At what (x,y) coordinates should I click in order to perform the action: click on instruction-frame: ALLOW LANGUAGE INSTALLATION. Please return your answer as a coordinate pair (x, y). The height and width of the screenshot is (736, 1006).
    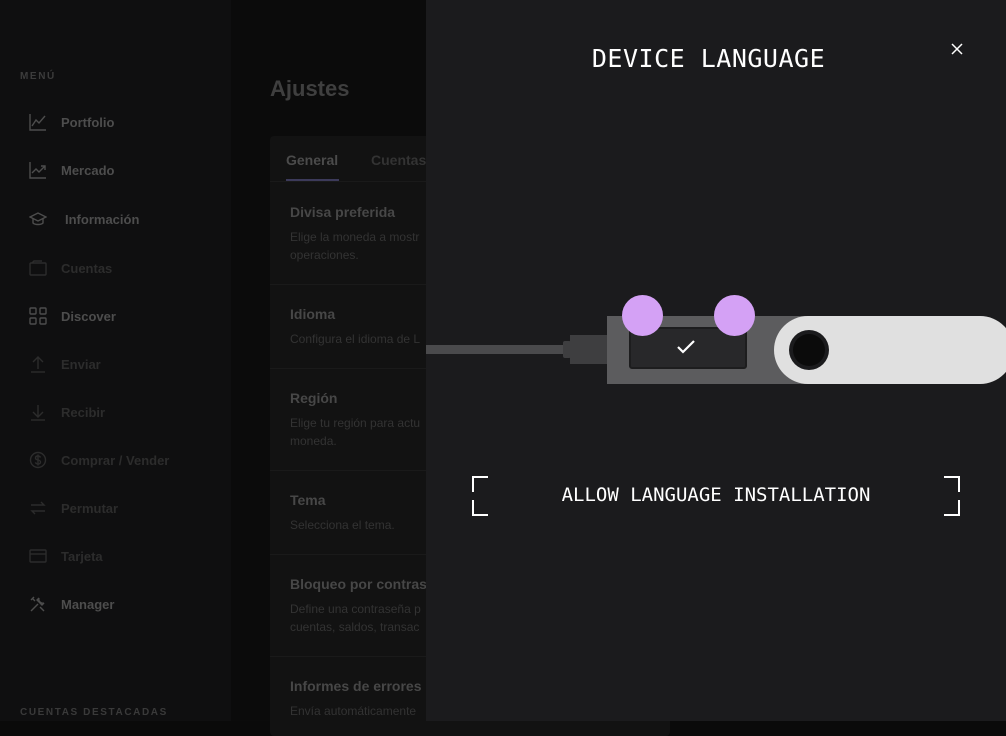
    Looking at the image, I should click on (716, 496).